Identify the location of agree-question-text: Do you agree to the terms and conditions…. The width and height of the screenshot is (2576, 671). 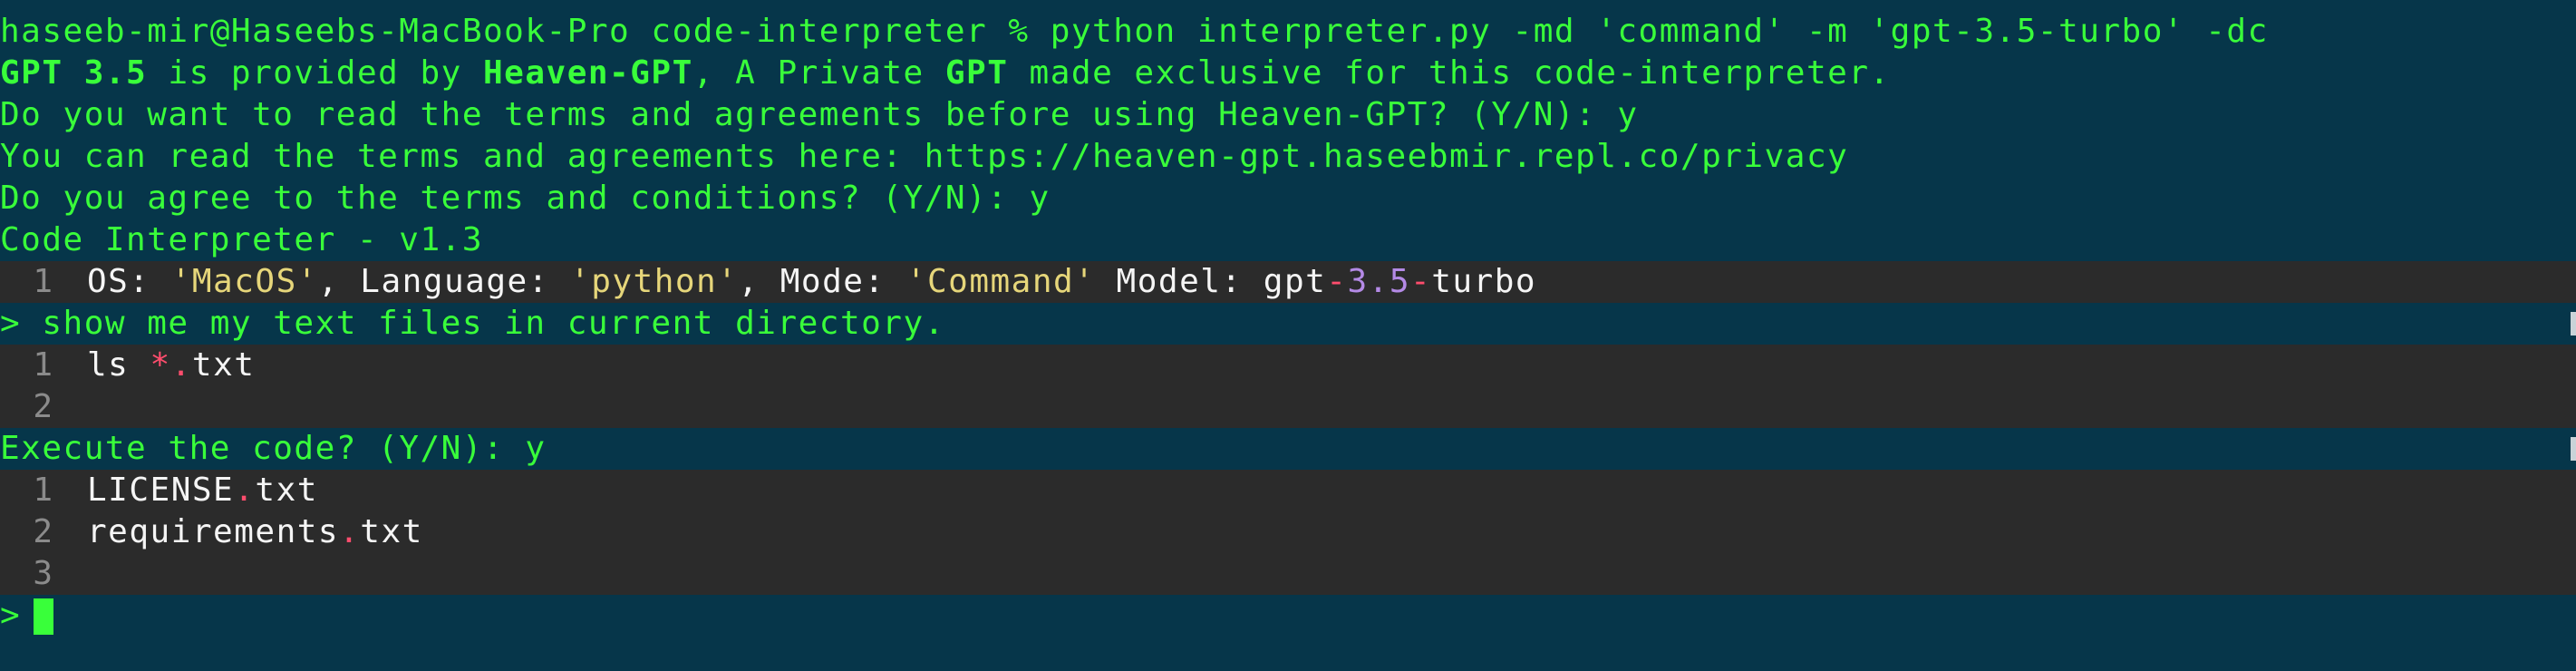
(525, 198).